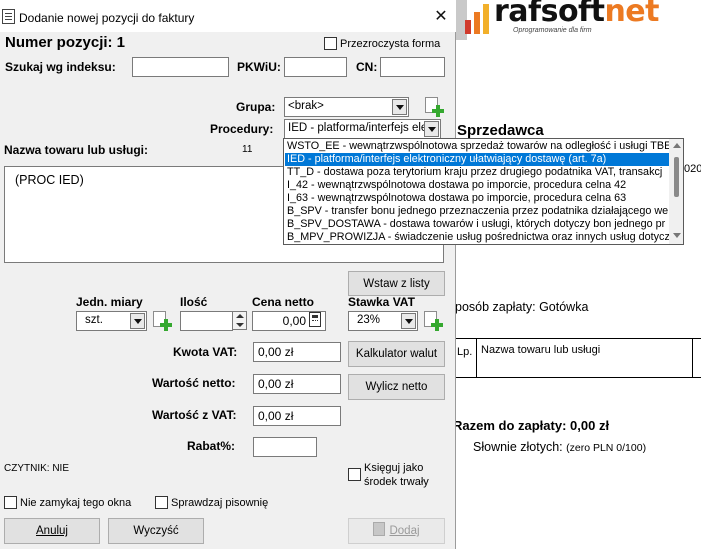 This screenshot has width=701, height=549. I want to click on col-name: Nazwa towaru lub usługi, so click(585, 358).